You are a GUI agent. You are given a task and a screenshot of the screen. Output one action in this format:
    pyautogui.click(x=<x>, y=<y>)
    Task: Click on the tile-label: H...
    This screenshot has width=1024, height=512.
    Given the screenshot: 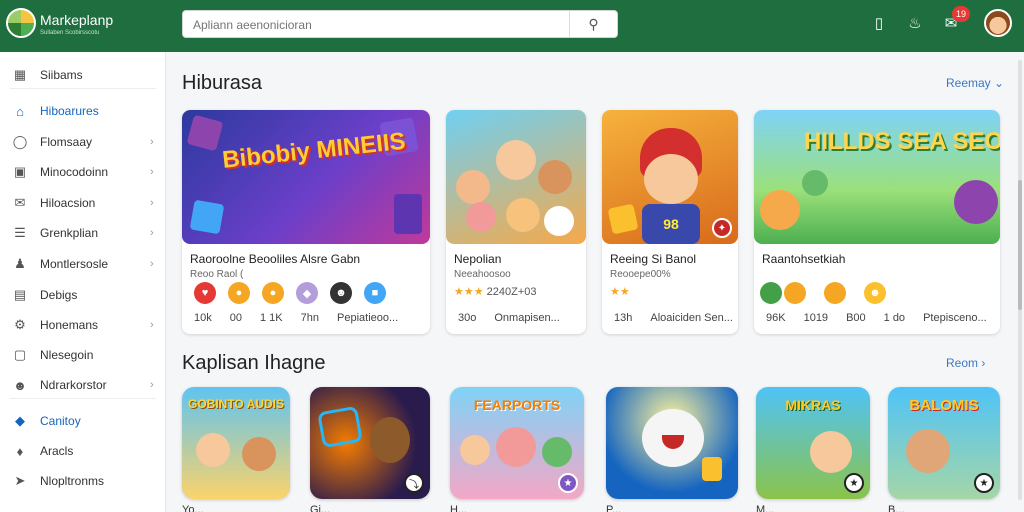 What is the action you would take?
    pyautogui.click(x=459, y=508)
    